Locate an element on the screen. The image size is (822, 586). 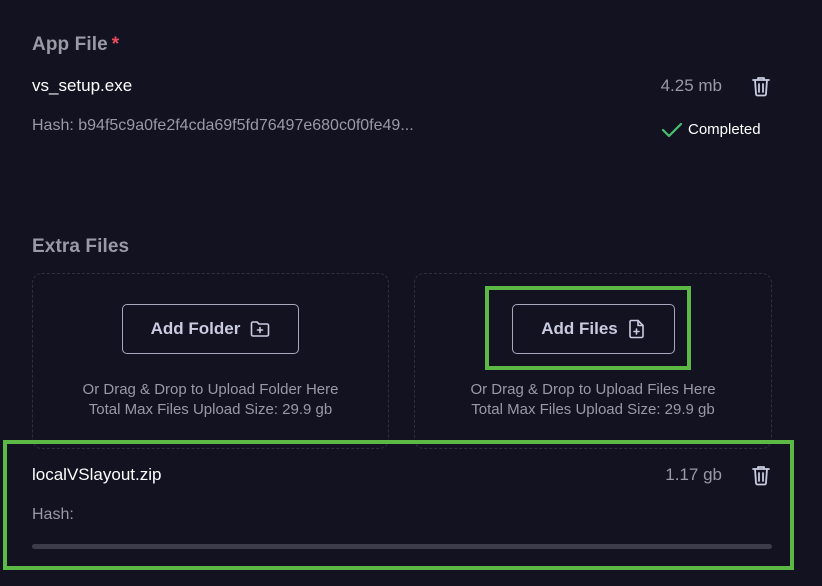
extra-file-hash-label: Hash: is located at coordinates (53, 514).